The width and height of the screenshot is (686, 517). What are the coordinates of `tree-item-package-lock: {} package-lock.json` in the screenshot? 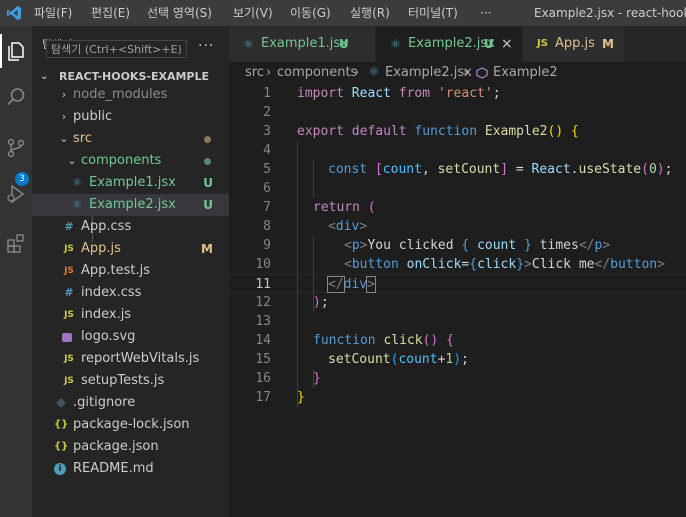 It's located at (130, 425).